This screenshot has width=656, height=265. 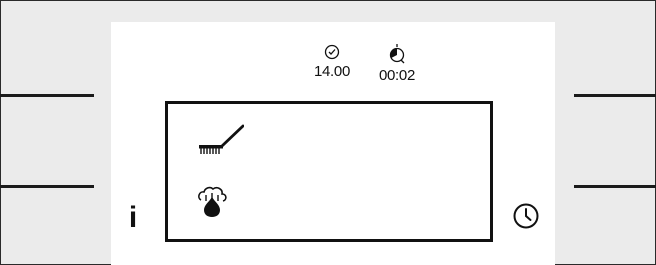 What do you see at coordinates (397, 54) in the screenshot?
I see `timer-icon` at bounding box center [397, 54].